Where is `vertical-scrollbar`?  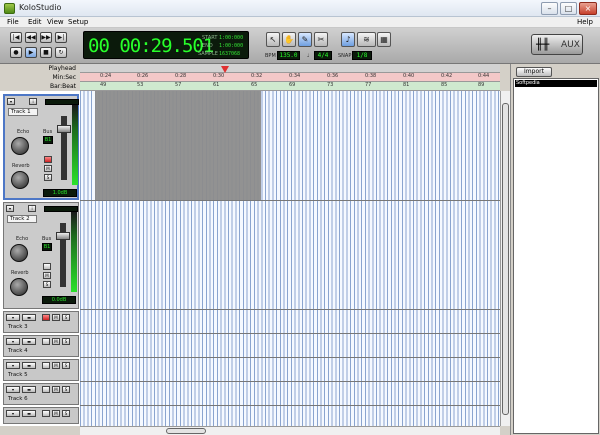 vertical-scrollbar is located at coordinates (505, 258).